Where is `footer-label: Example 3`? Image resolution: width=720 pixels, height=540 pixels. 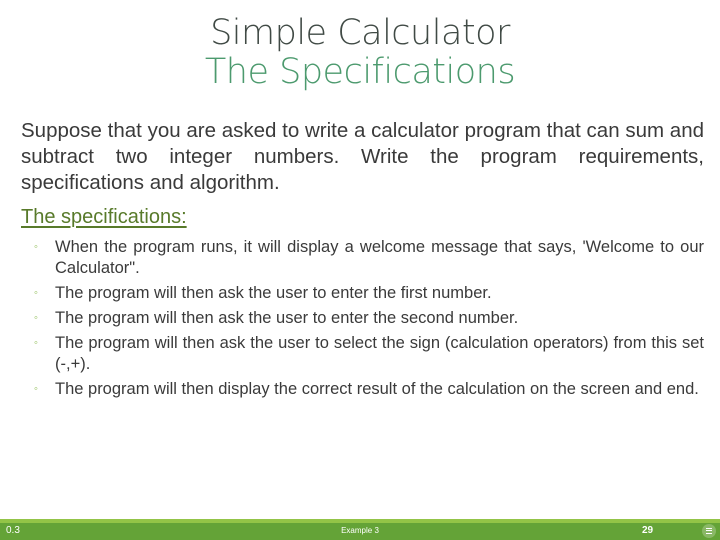 footer-label: Example 3 is located at coordinates (360, 530).